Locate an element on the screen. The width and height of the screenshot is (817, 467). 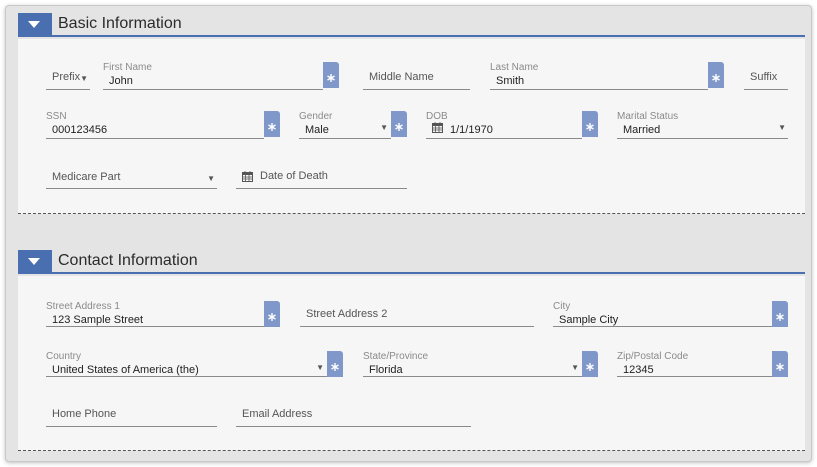
date-of-death-placeholder: Date of Death is located at coordinates (294, 176).